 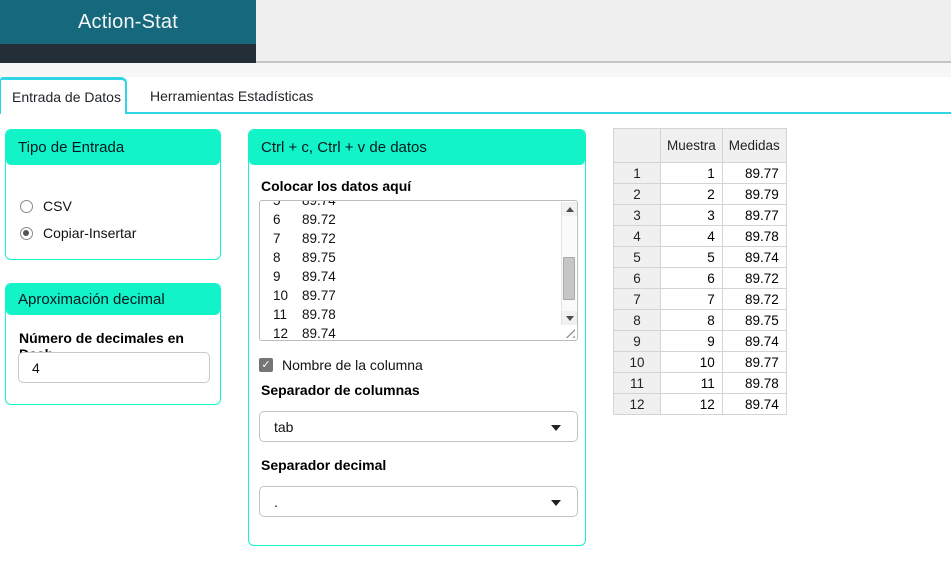 I want to click on radio-option-copiar-insertar: Copiar-Insertar, so click(x=120, y=233).